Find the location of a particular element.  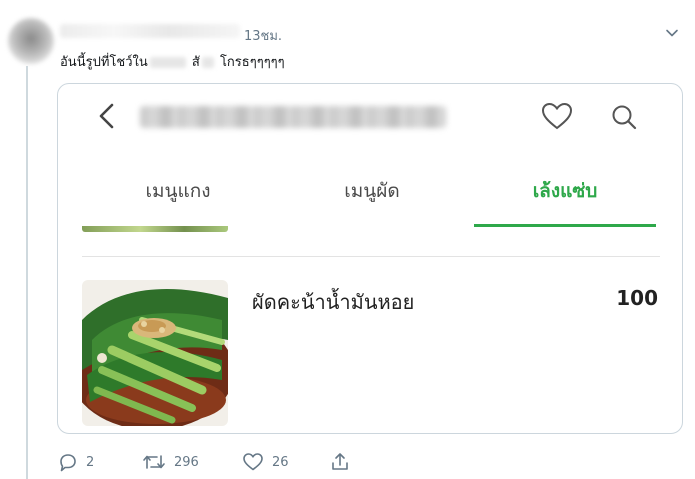

author-name-redacted is located at coordinates (150, 31).